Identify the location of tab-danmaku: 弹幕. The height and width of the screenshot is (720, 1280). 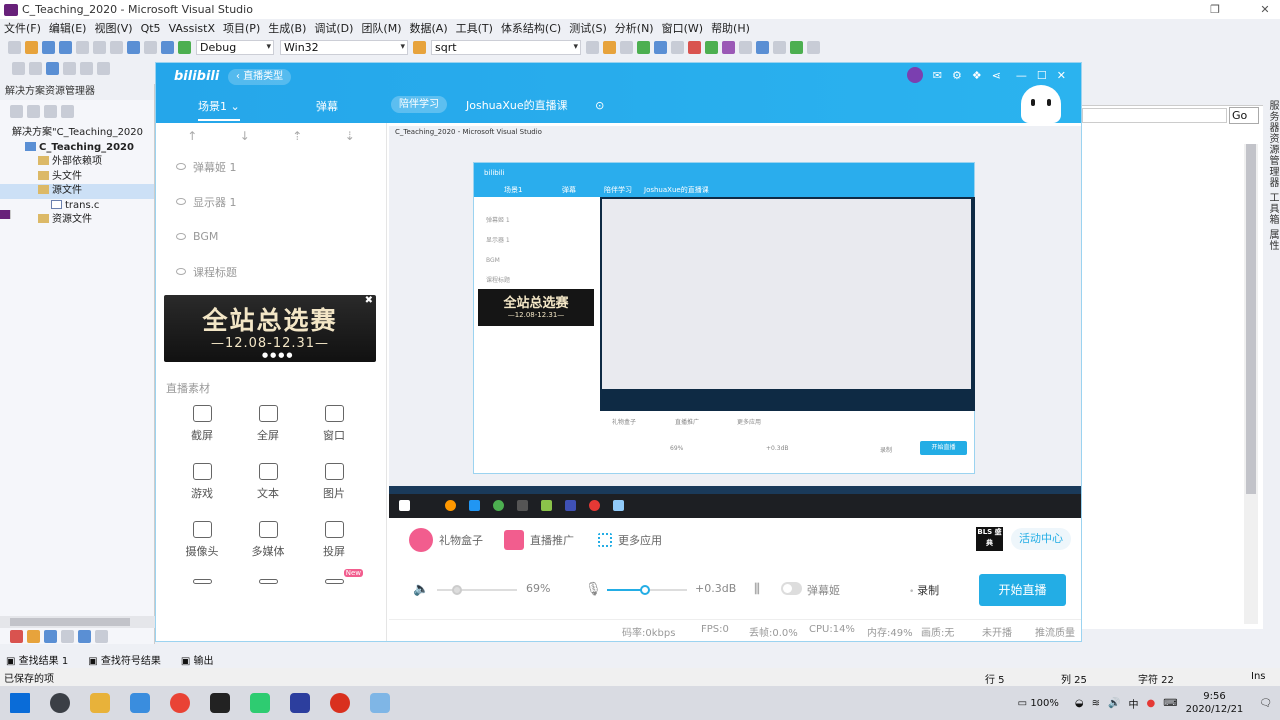
(327, 106).